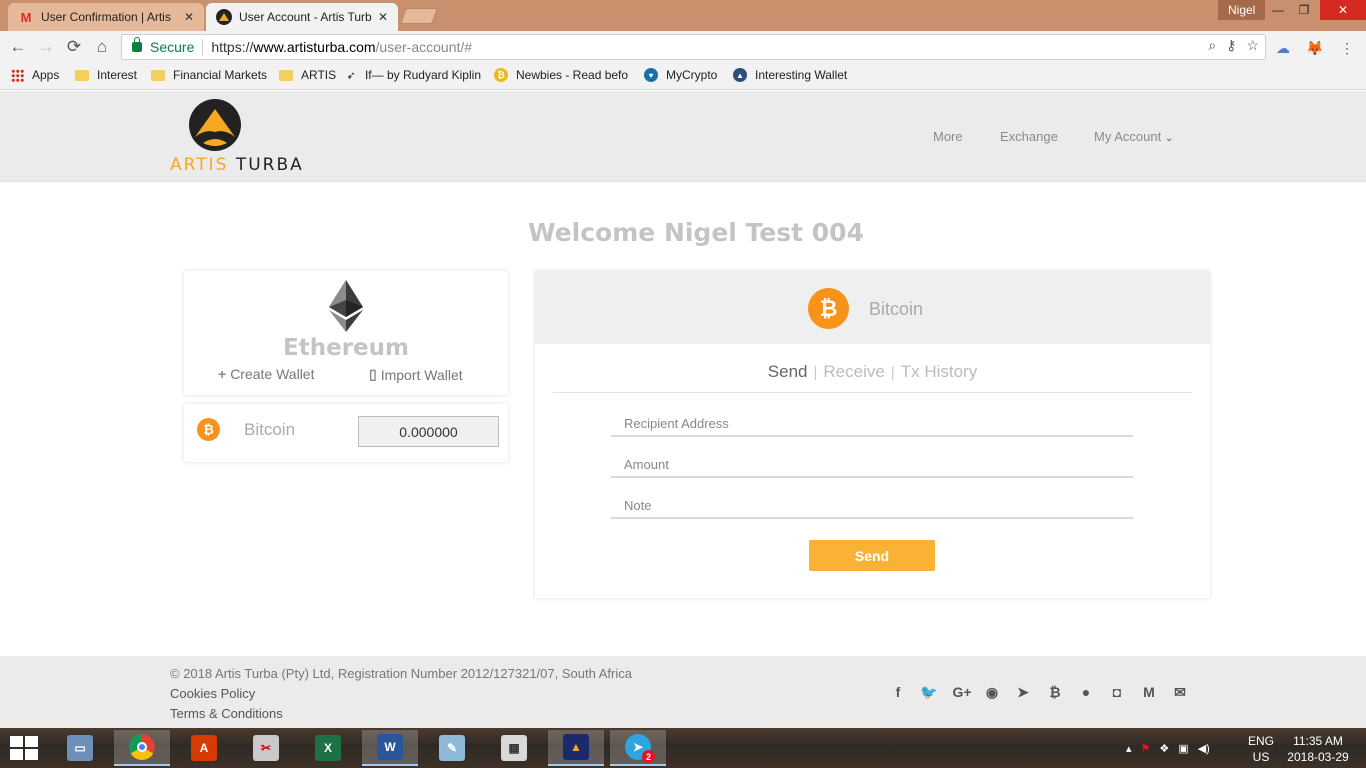 The height and width of the screenshot is (768, 1366). What do you see at coordinates (1086, 692) in the screenshot?
I see `reddit-icon: ●` at bounding box center [1086, 692].